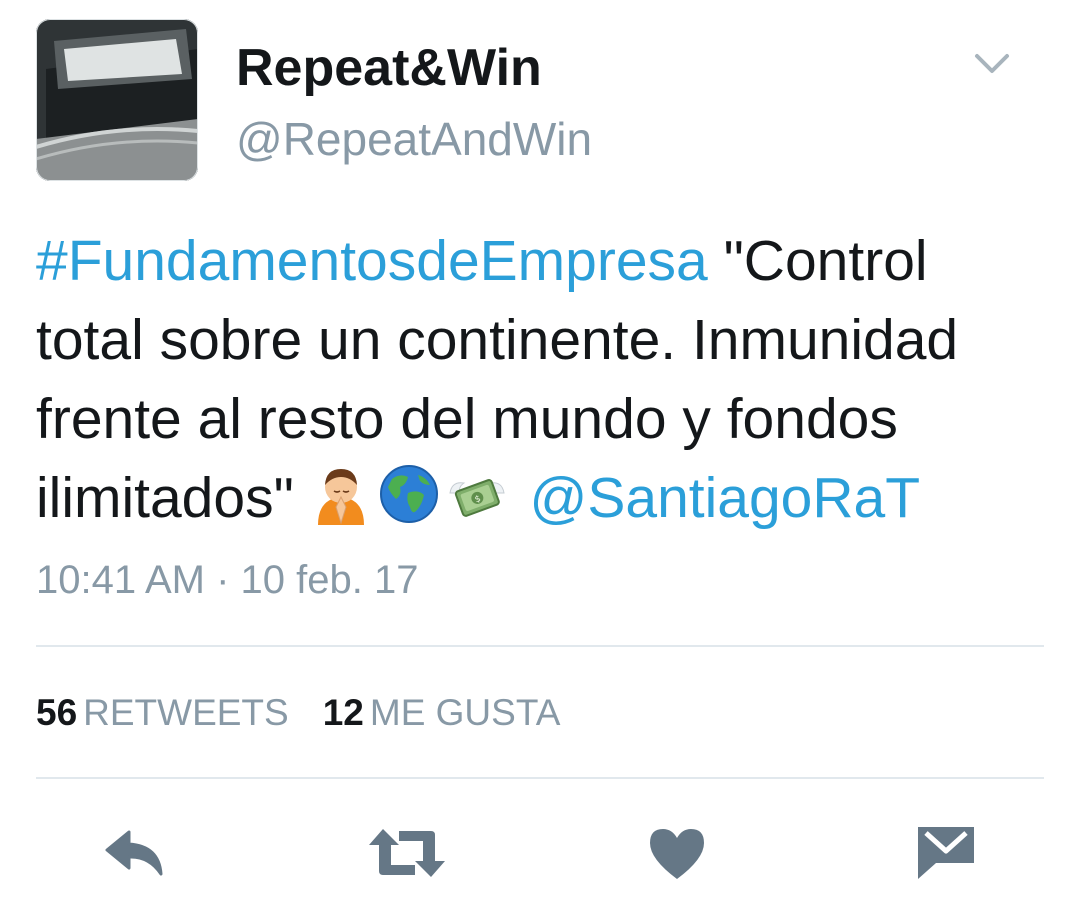  I want to click on money-with-wings-emoji: $, so click(477, 494).